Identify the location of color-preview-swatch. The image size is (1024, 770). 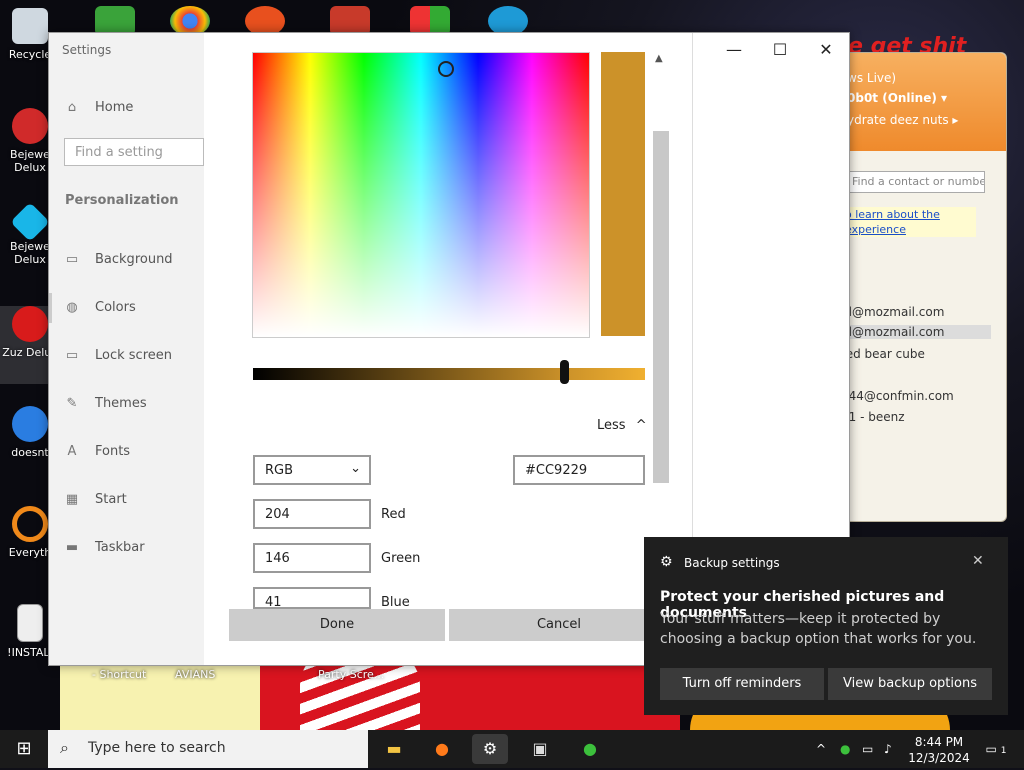
(623, 194).